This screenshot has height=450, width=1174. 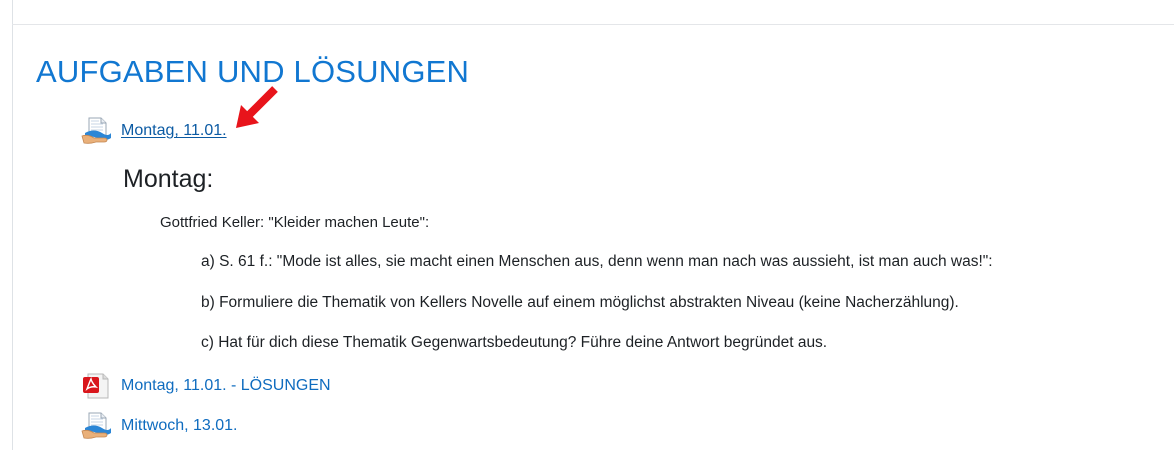 I want to click on activity-item-montag: Montag, 11.01., so click(x=153, y=131).